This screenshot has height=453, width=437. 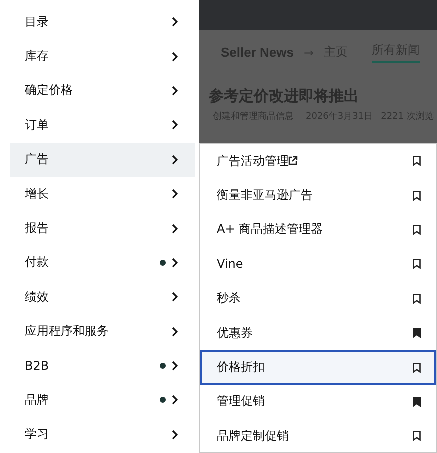 I want to click on menu-item: 品牌, so click(x=102, y=400).